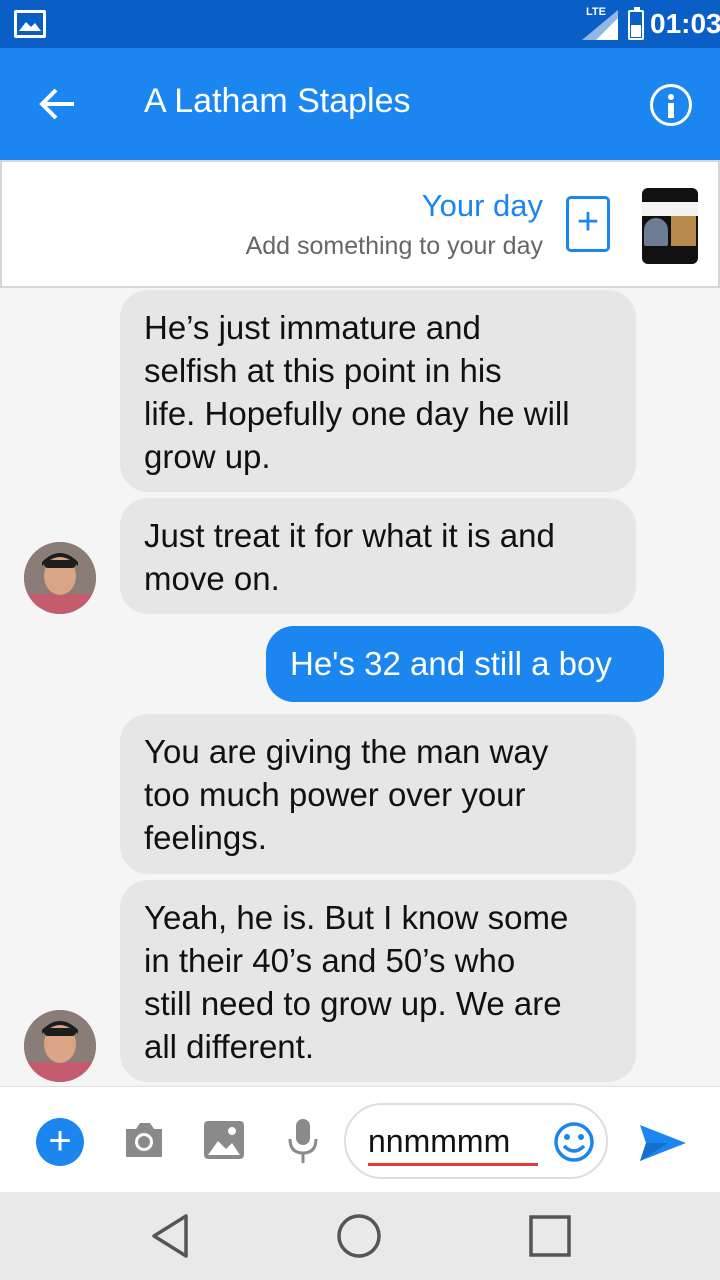 This screenshot has height=1280, width=720. Describe the element at coordinates (671, 97) in the screenshot. I see `info-icon` at that location.